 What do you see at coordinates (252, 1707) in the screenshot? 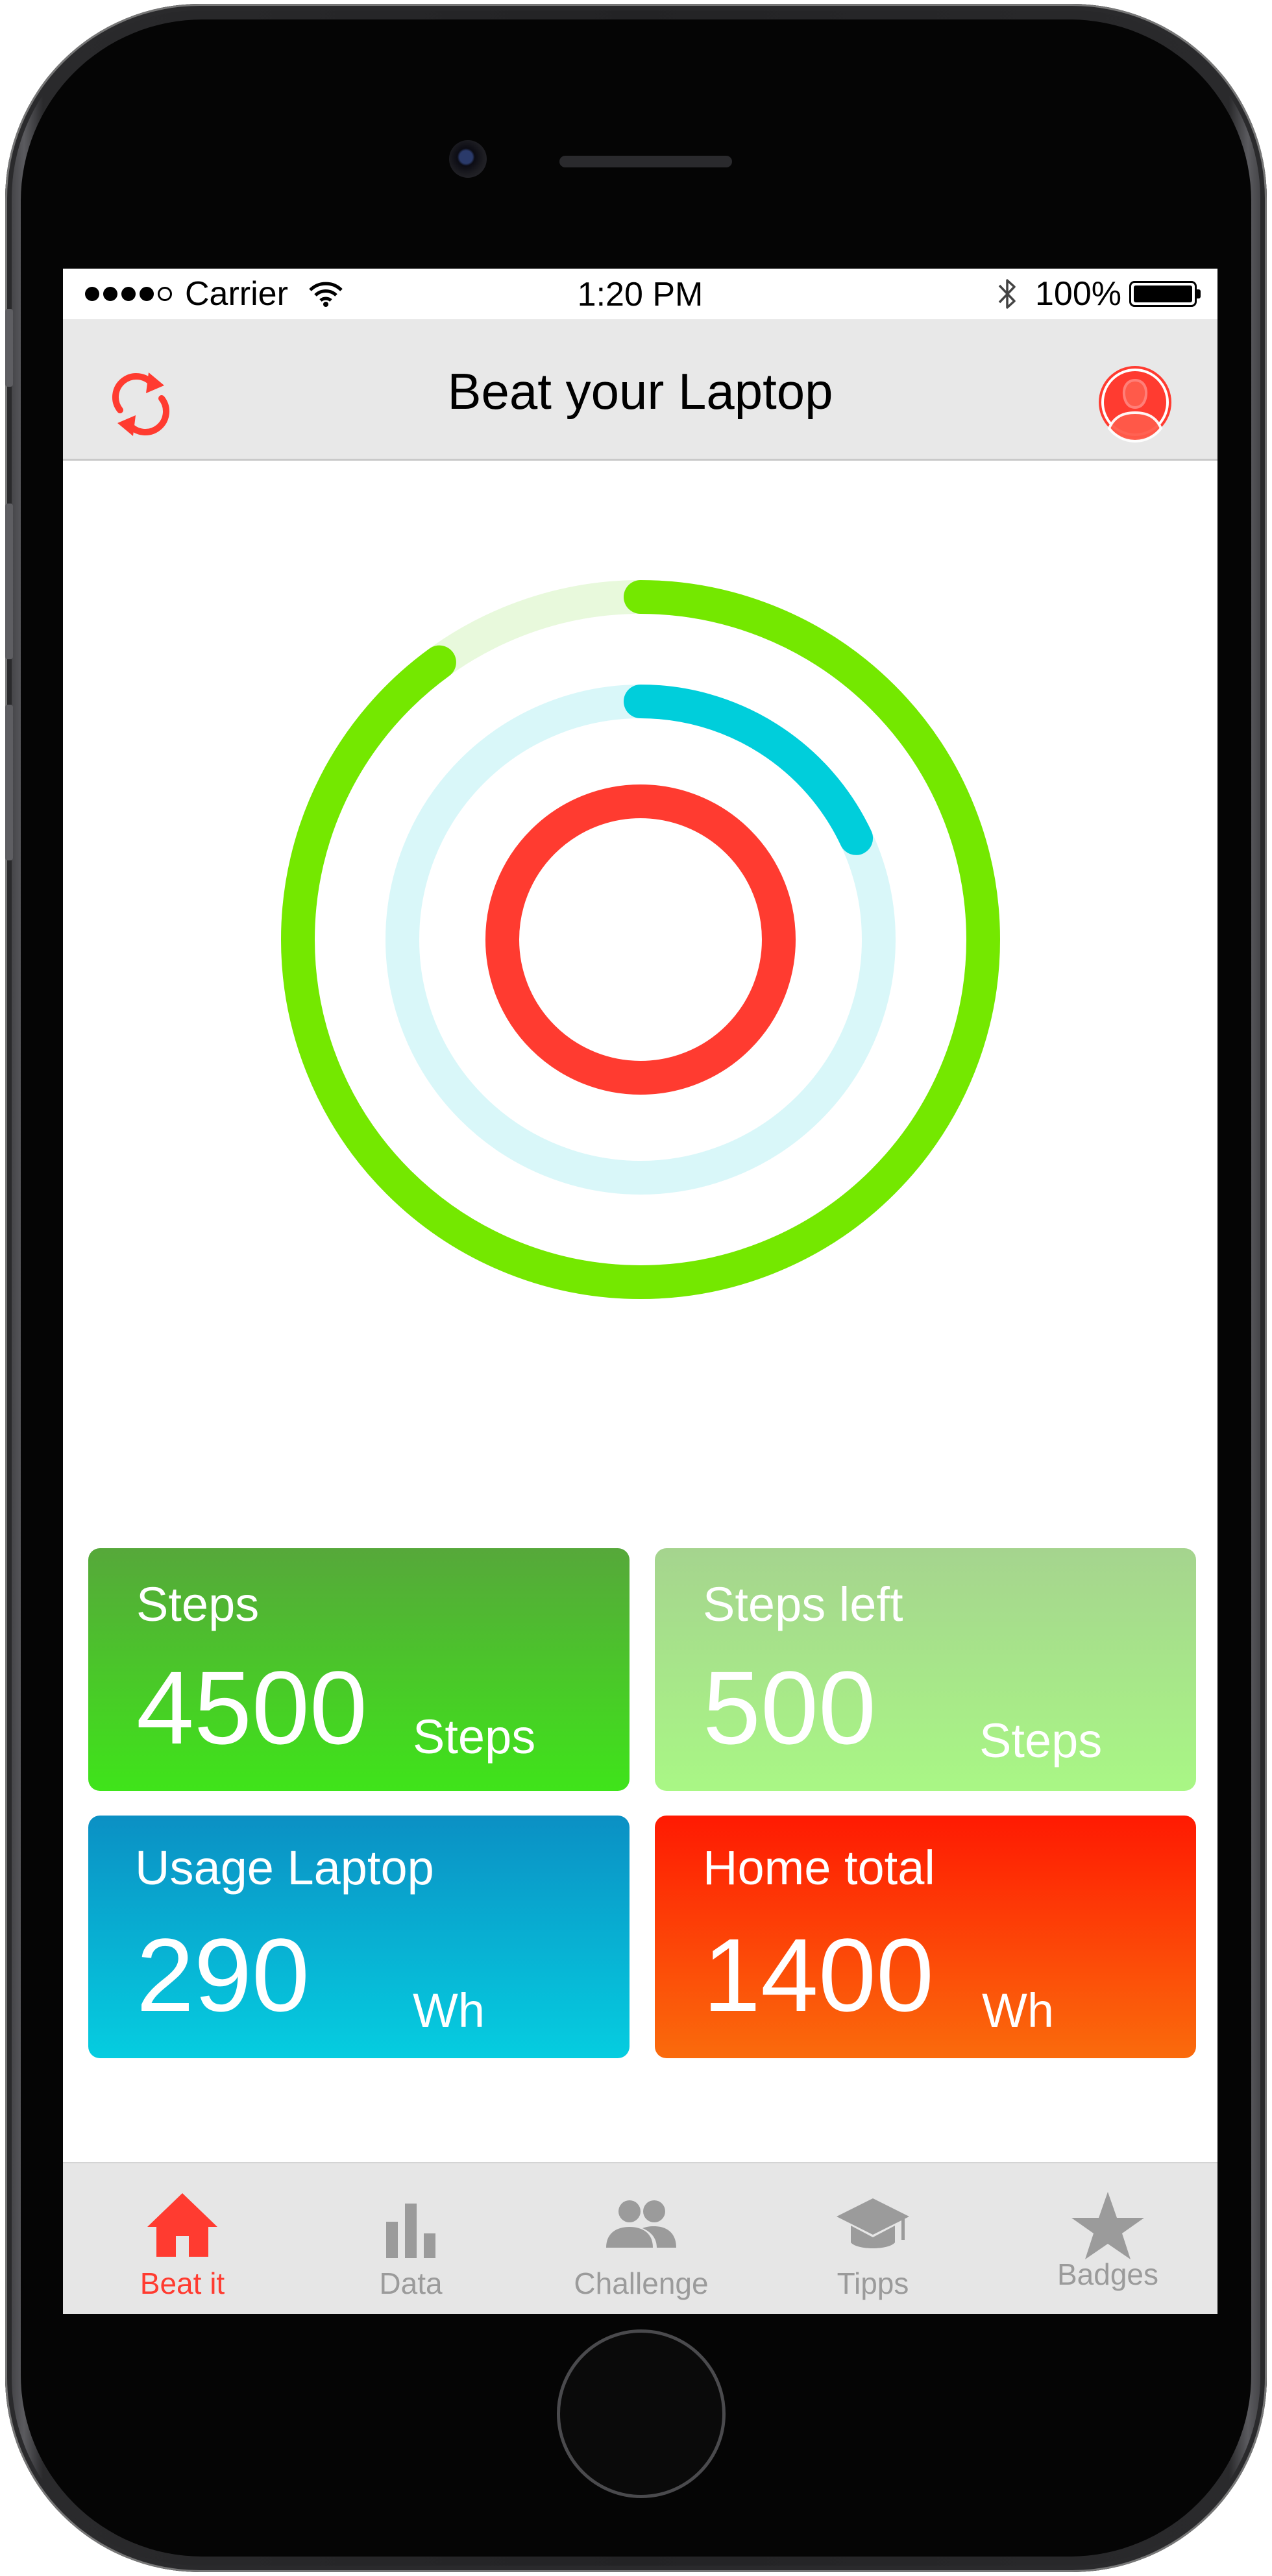
I see `steps-tile-value: 4500` at bounding box center [252, 1707].